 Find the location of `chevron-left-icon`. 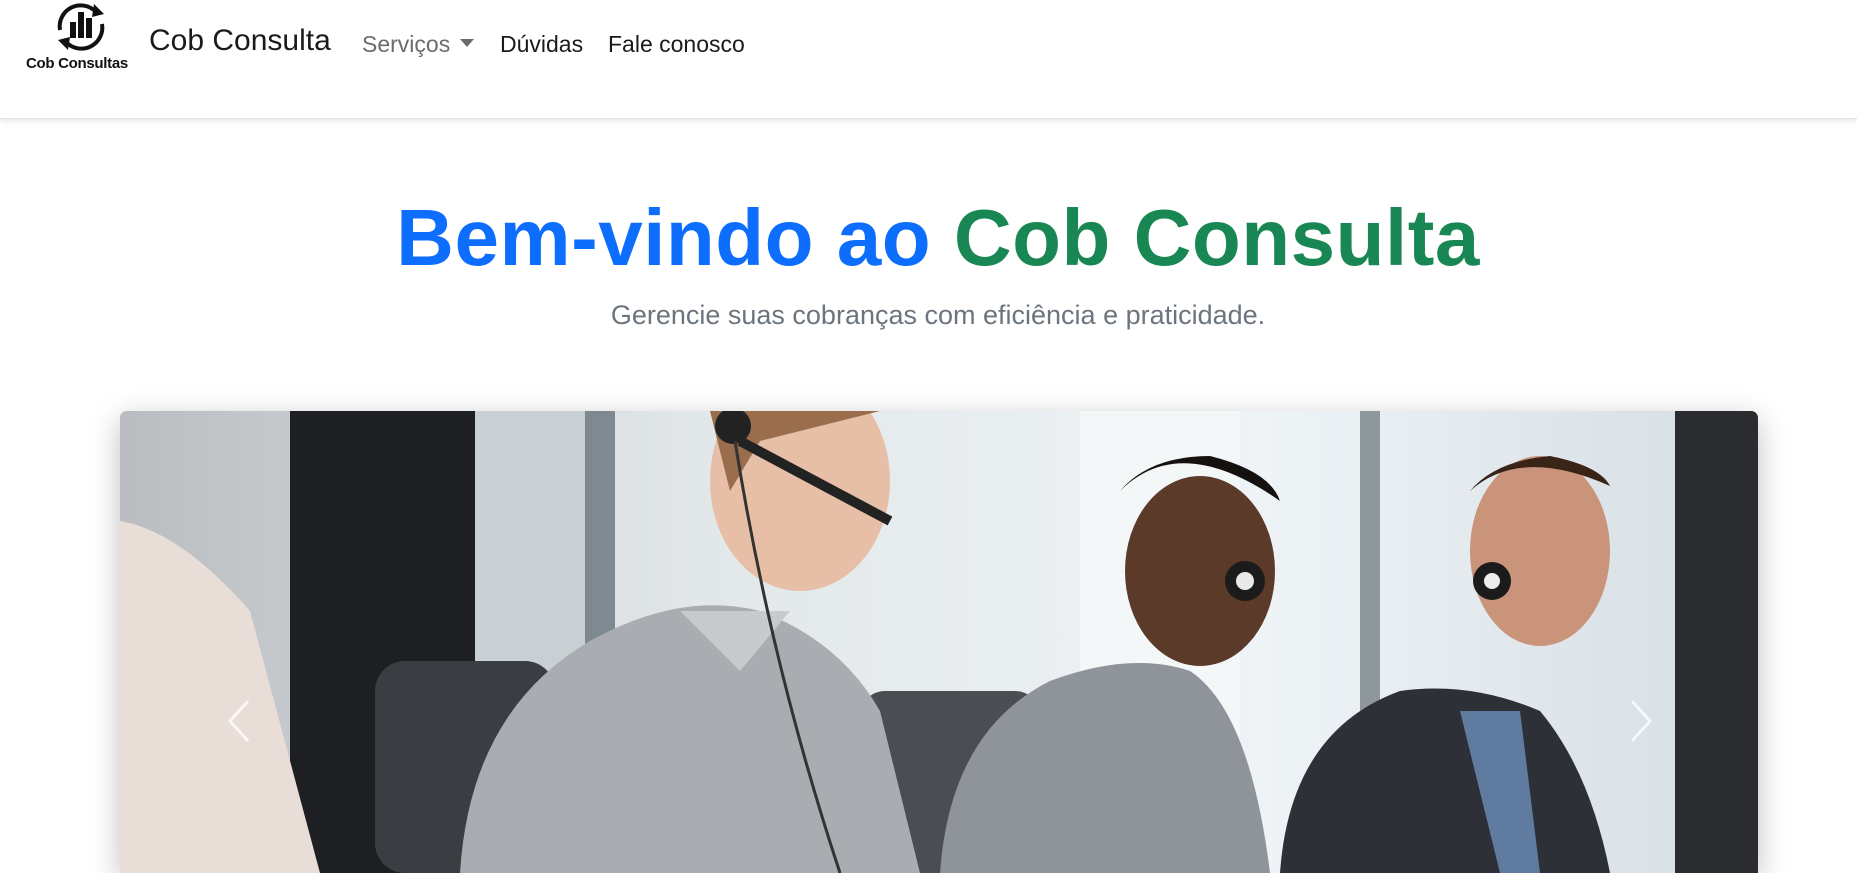

chevron-left-icon is located at coordinates (238, 721).